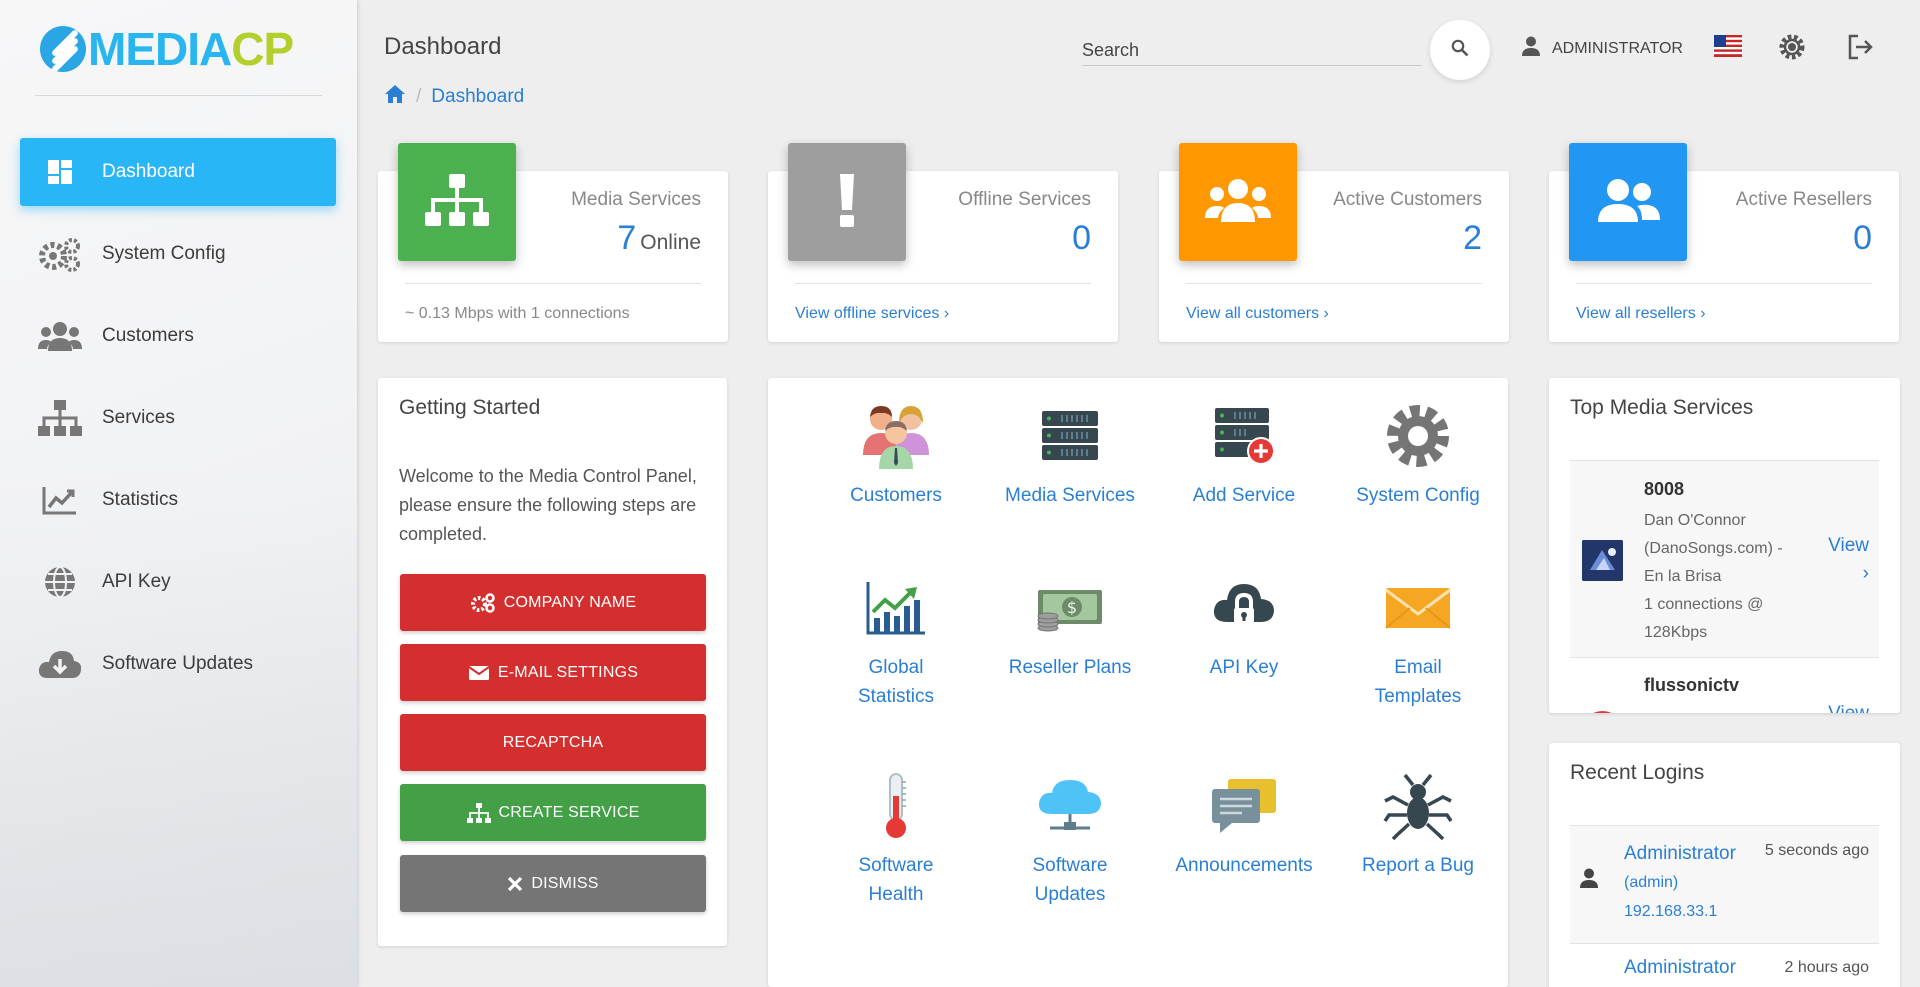  Describe the element at coordinates (1617, 48) in the screenshot. I see `user-name: ADMINISTRATOR` at that location.